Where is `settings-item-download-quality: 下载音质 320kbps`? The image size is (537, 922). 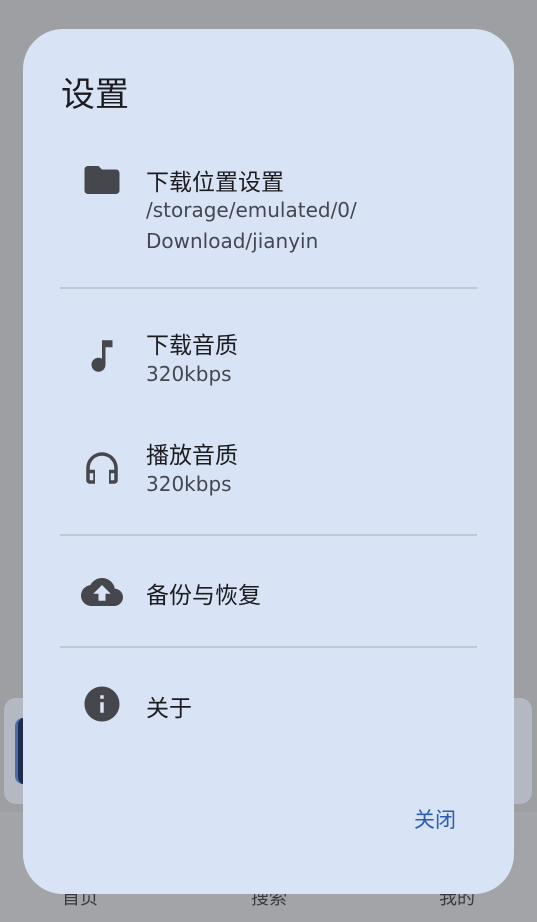 settings-item-download-quality: 下载音质 320kbps is located at coordinates (268, 360).